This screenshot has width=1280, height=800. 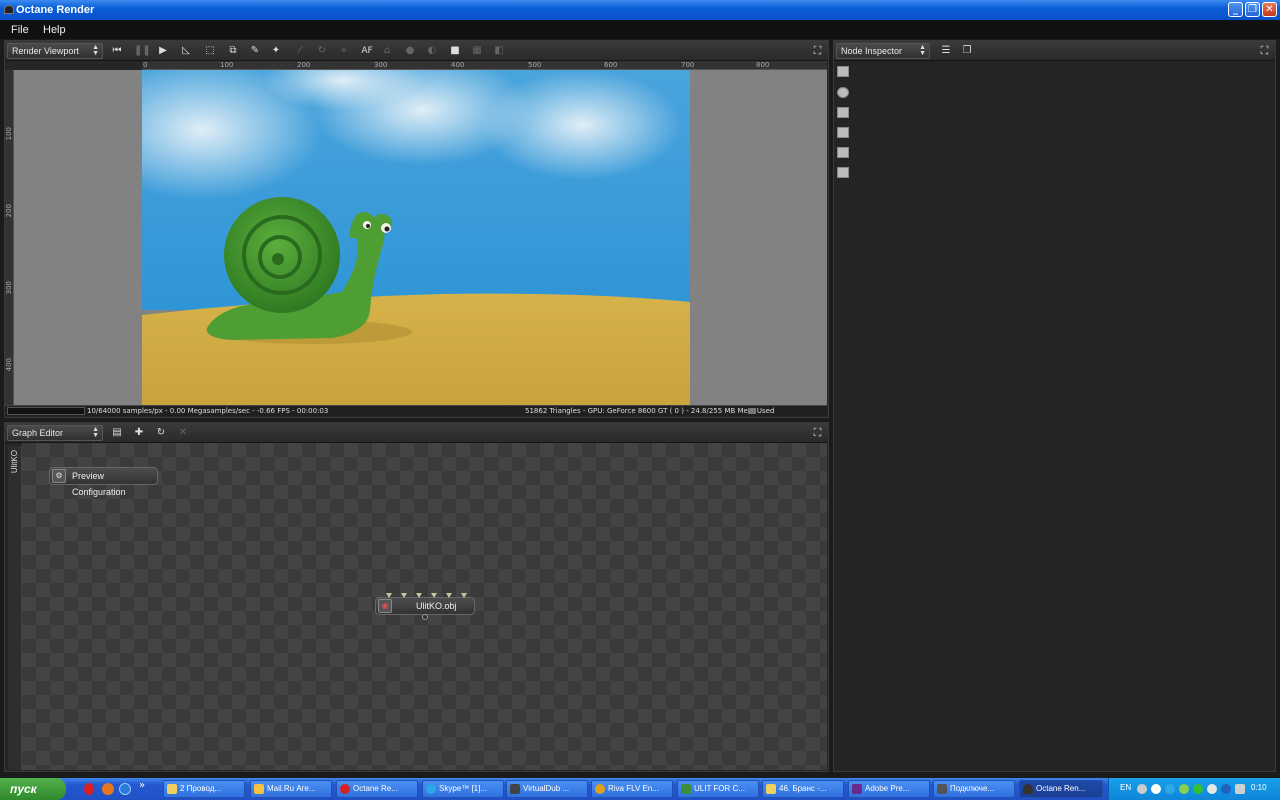 What do you see at coordinates (946, 51) in the screenshot?
I see `collapse-icon: ☰` at bounding box center [946, 51].